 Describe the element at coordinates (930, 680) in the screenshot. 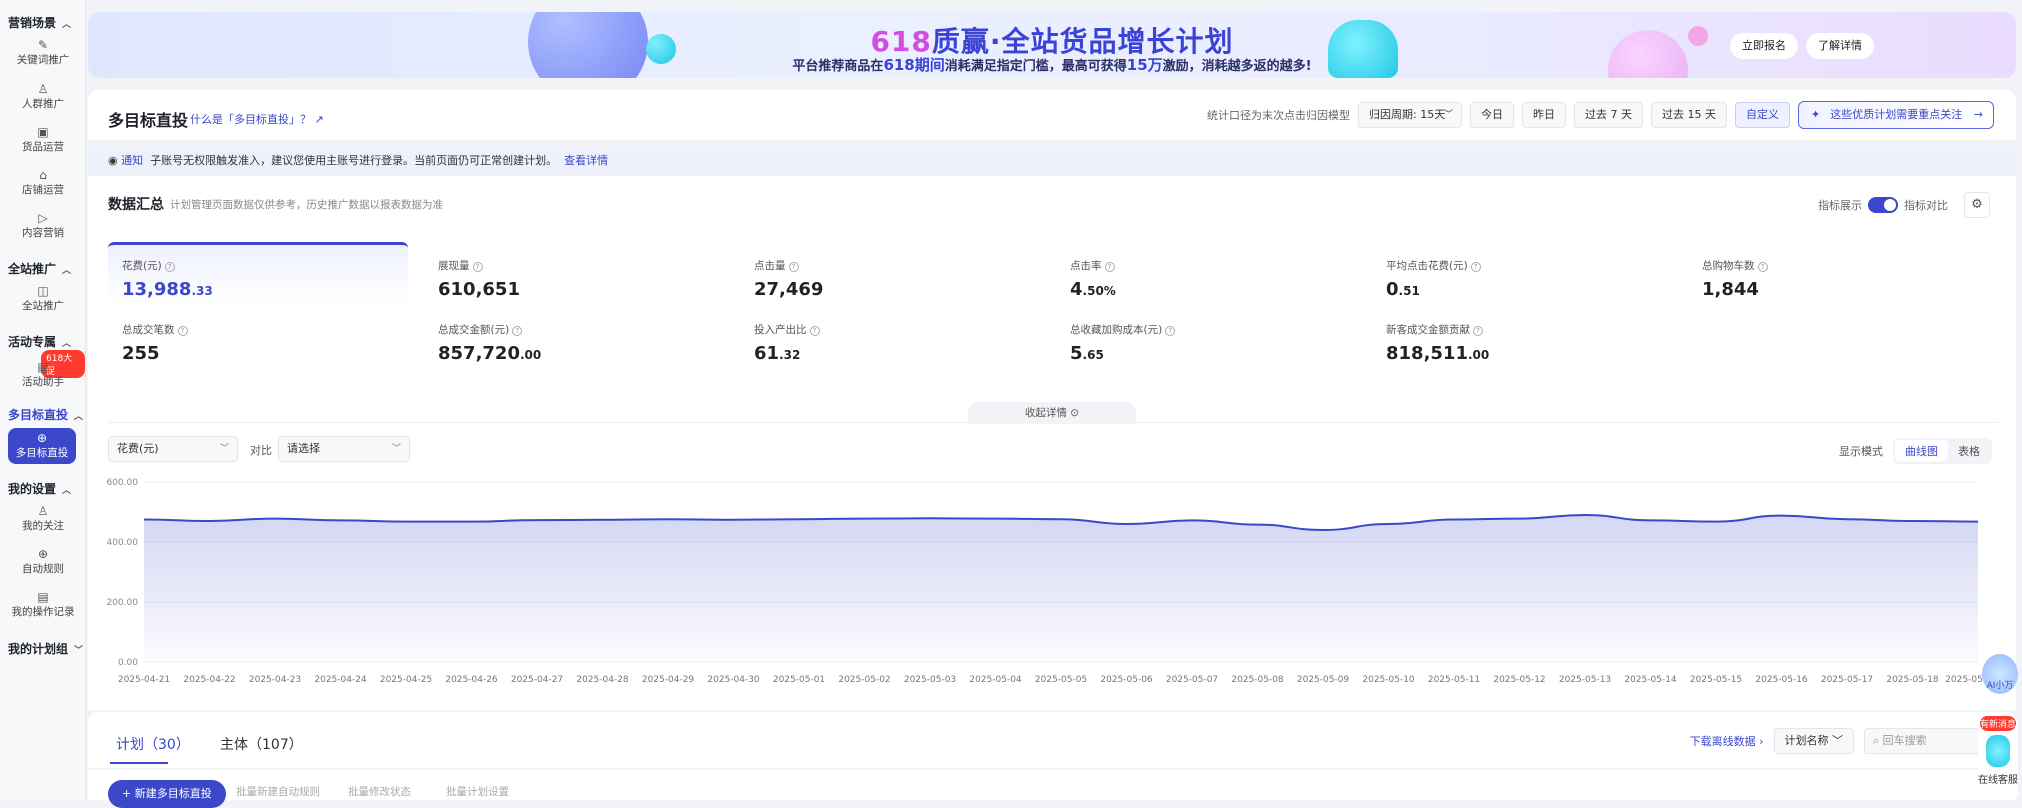

I see `x-tick-label: 2025-05-03` at that location.